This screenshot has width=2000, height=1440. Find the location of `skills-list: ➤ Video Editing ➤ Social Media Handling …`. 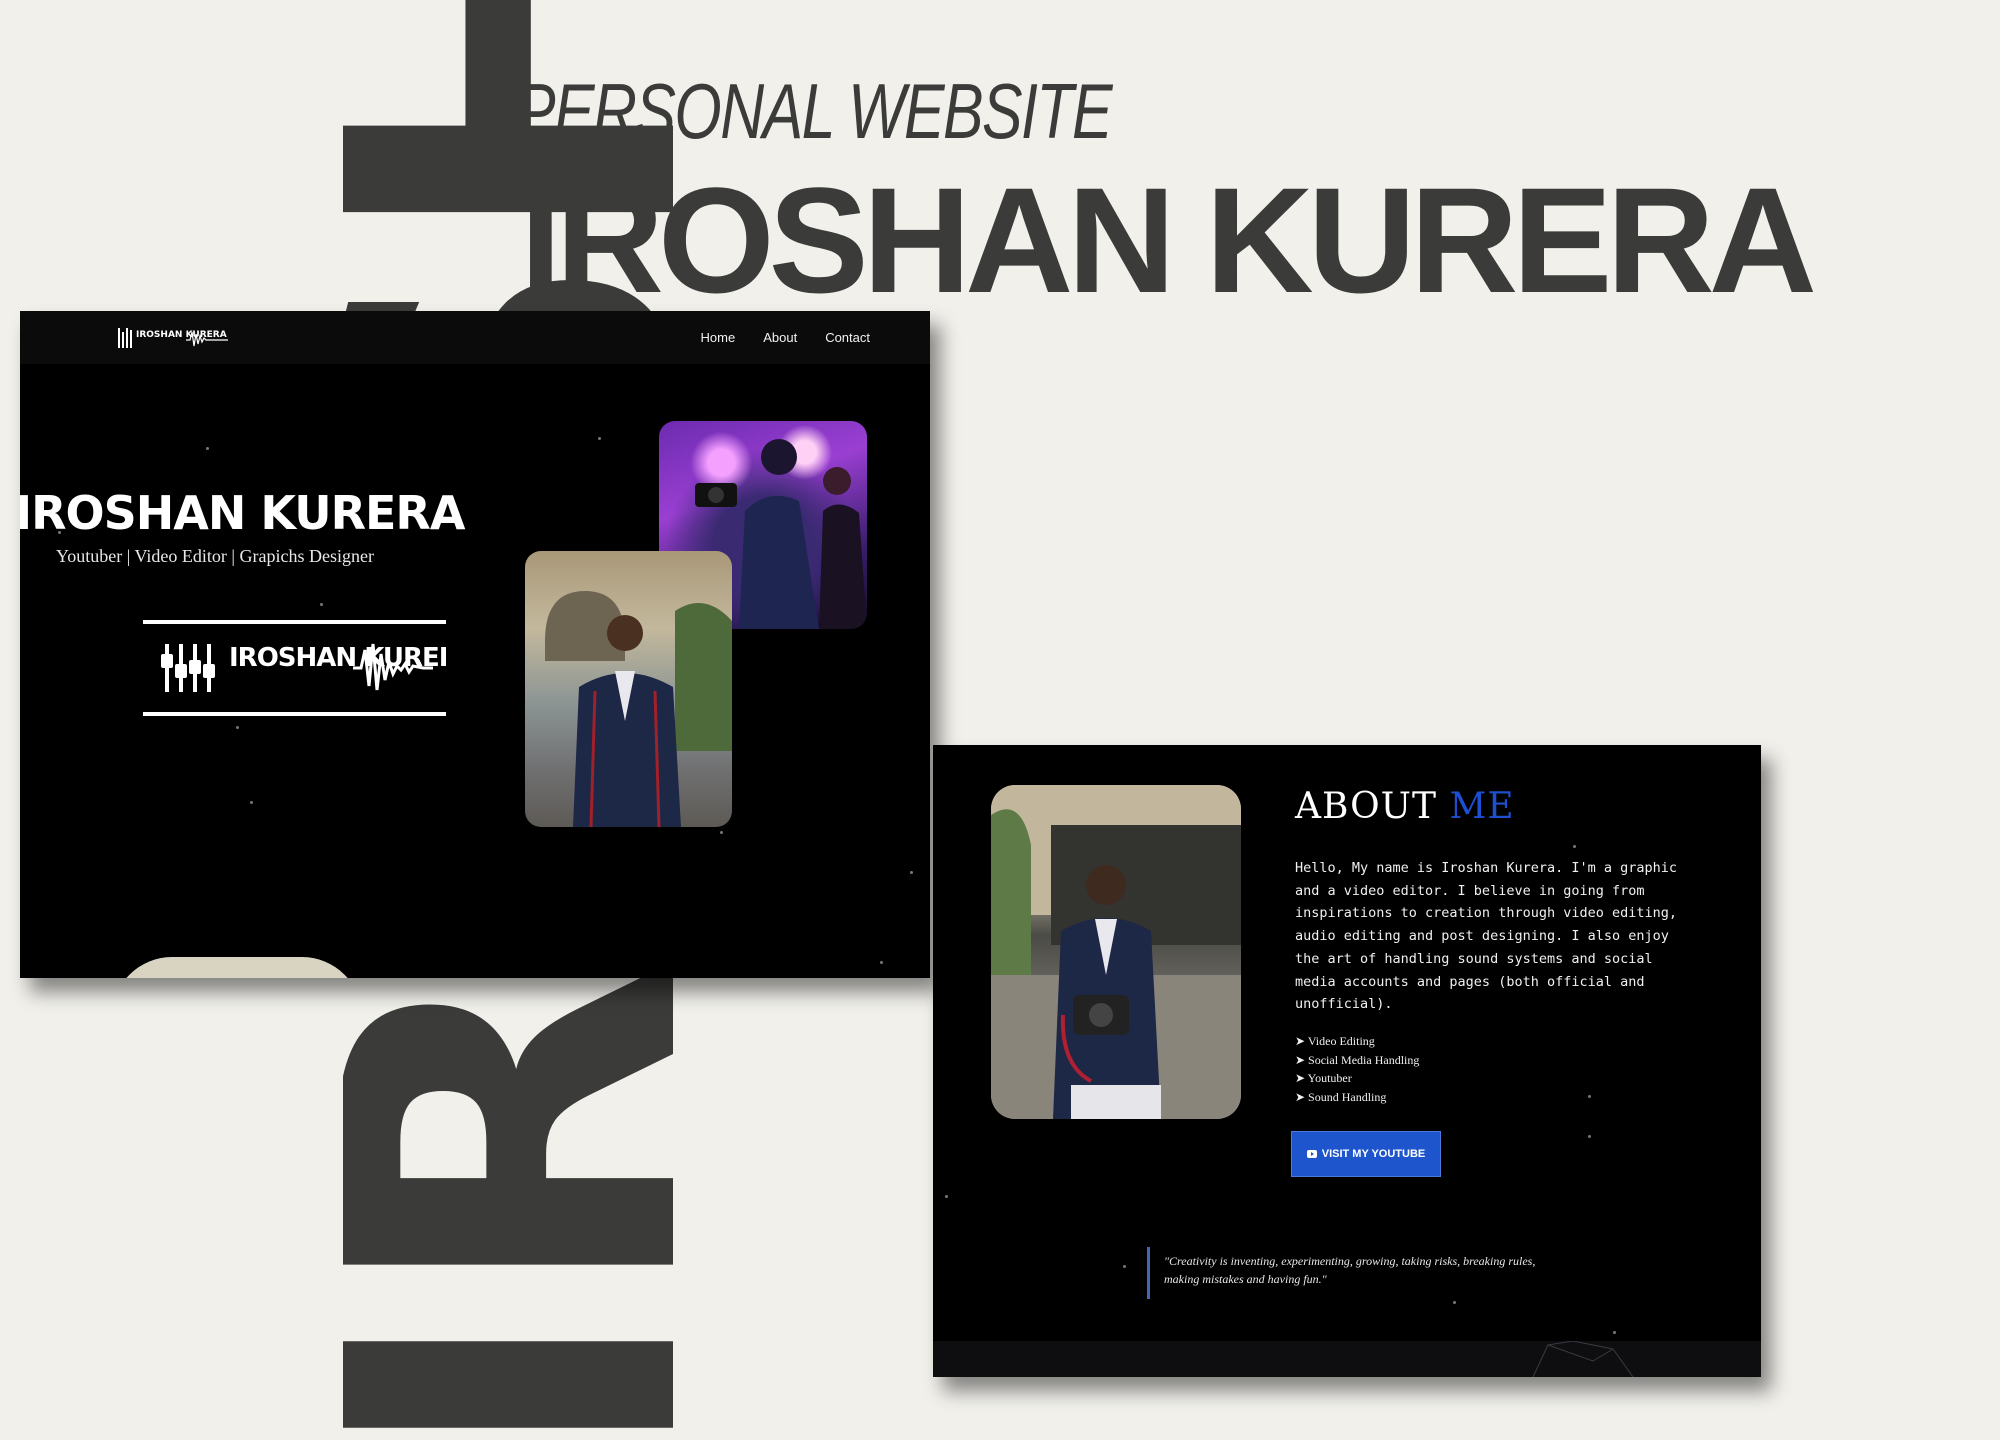

skills-list: ➤ Video Editing ➤ Social Media Handling … is located at coordinates (1357, 1069).